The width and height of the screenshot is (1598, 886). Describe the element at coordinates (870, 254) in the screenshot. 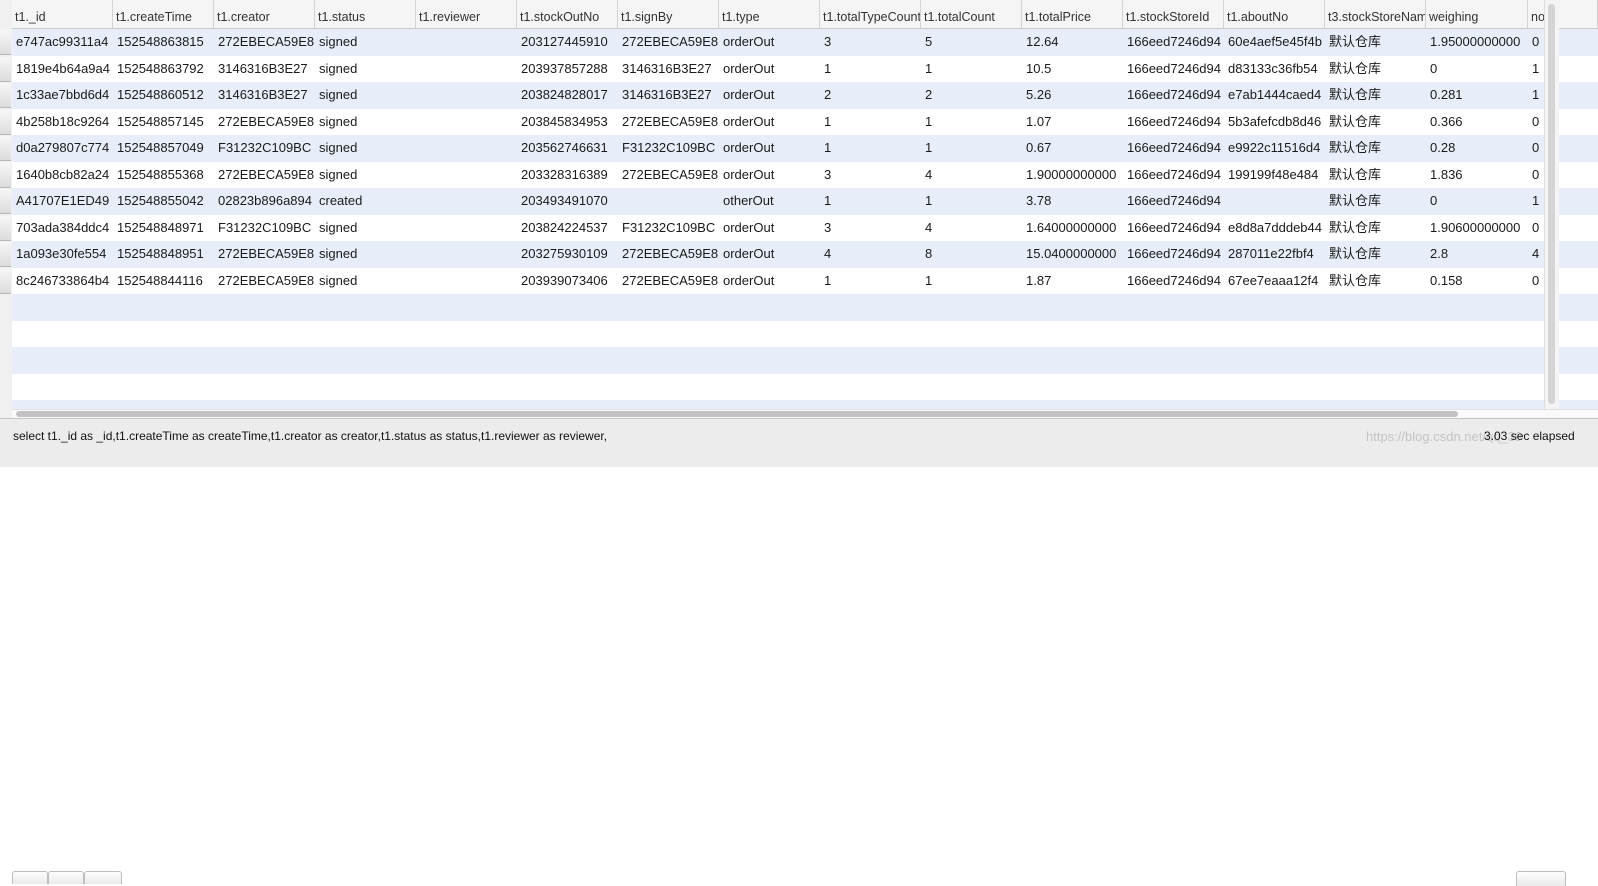

I see `table-cell: 4` at that location.